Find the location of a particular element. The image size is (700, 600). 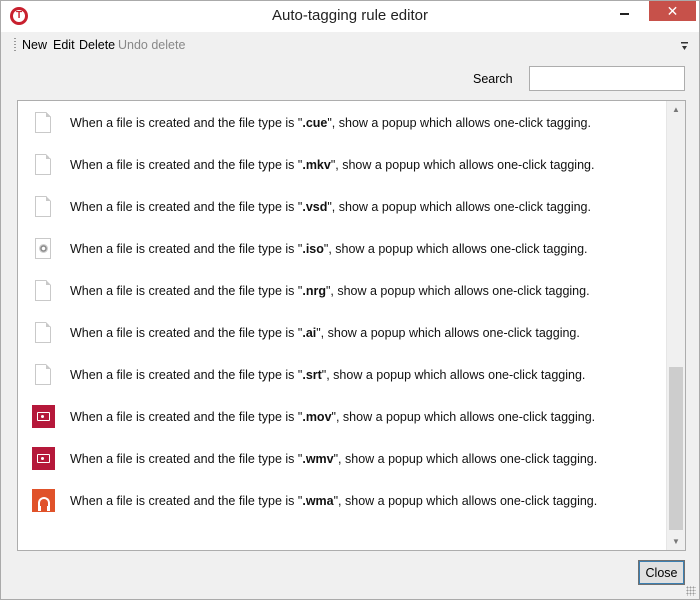

close-window-button: ✕ is located at coordinates (672, 11).